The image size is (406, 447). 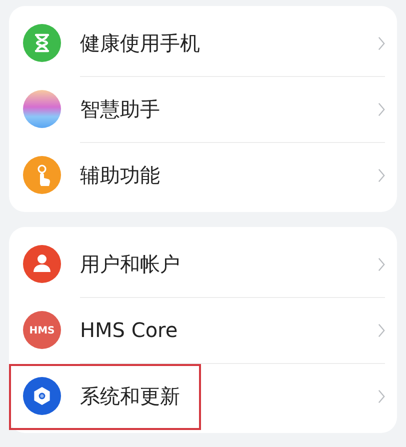 I want to click on hourglass-icon, so click(x=42, y=43).